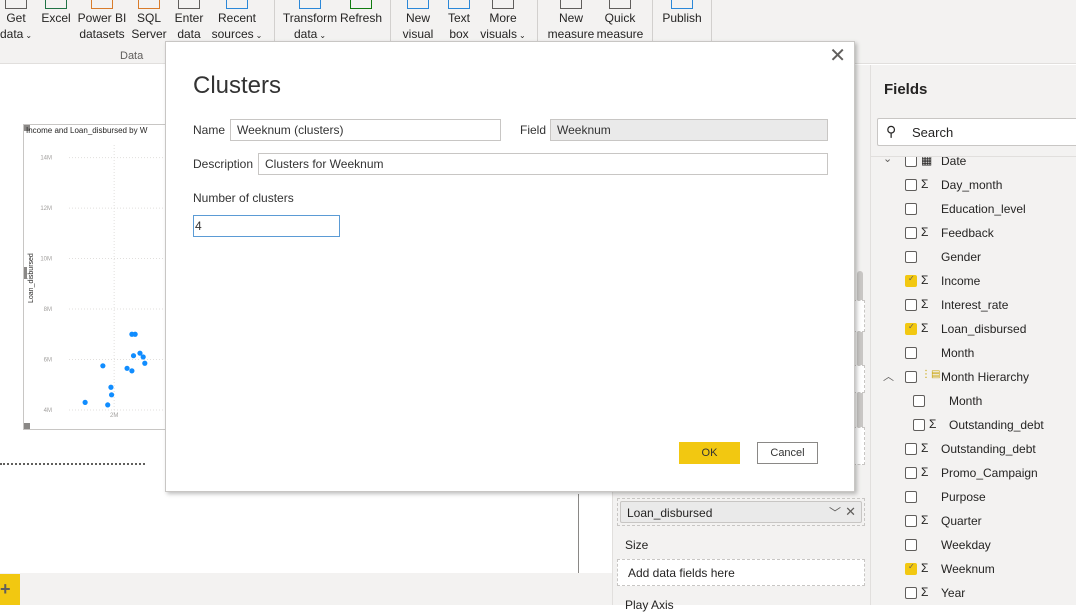 This screenshot has height=612, width=1076. Describe the element at coordinates (850, 512) in the screenshot. I see `remove-icon: ✕` at that location.